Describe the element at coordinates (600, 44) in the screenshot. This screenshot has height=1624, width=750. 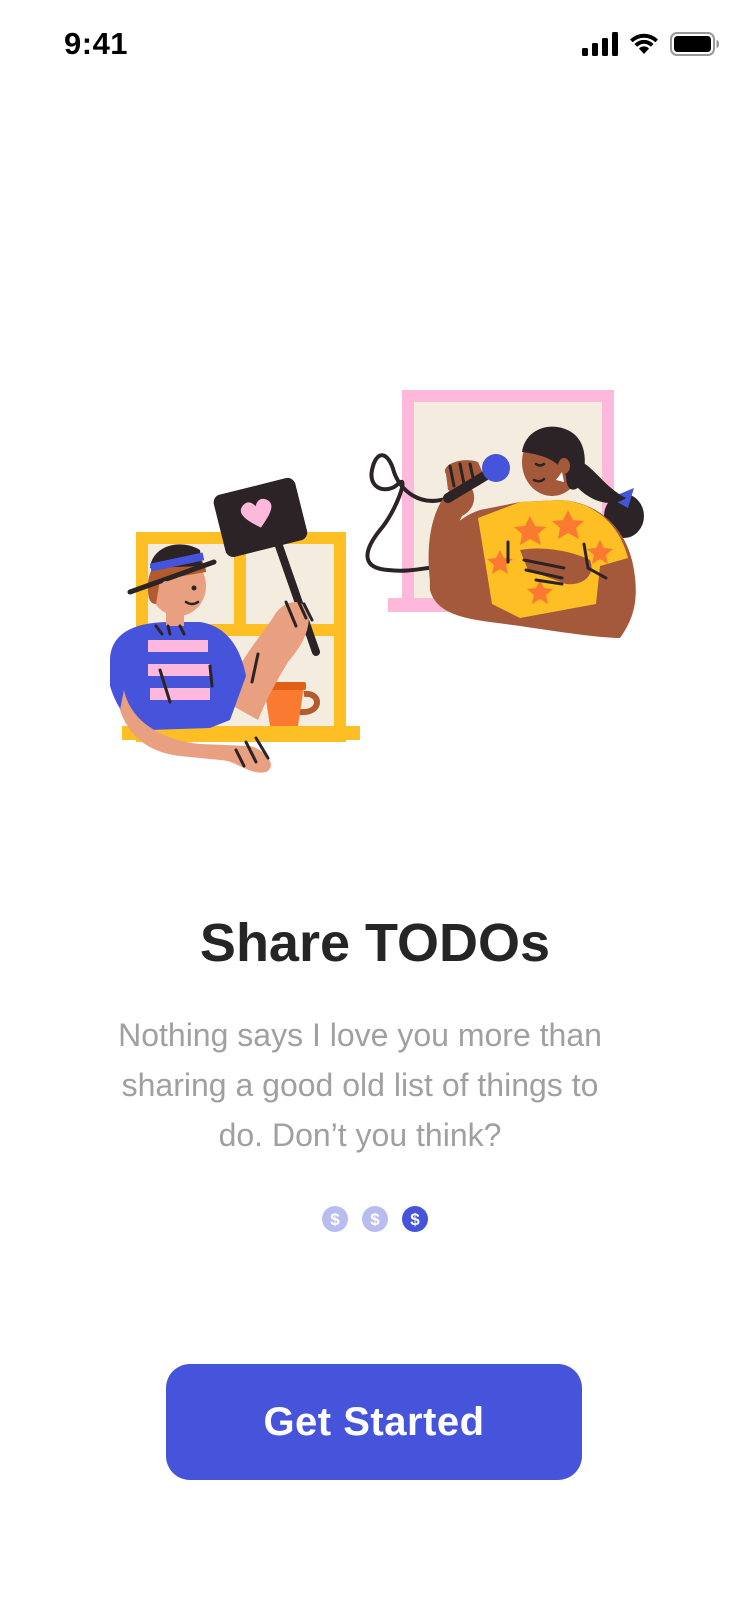
I see `signal-icon` at that location.